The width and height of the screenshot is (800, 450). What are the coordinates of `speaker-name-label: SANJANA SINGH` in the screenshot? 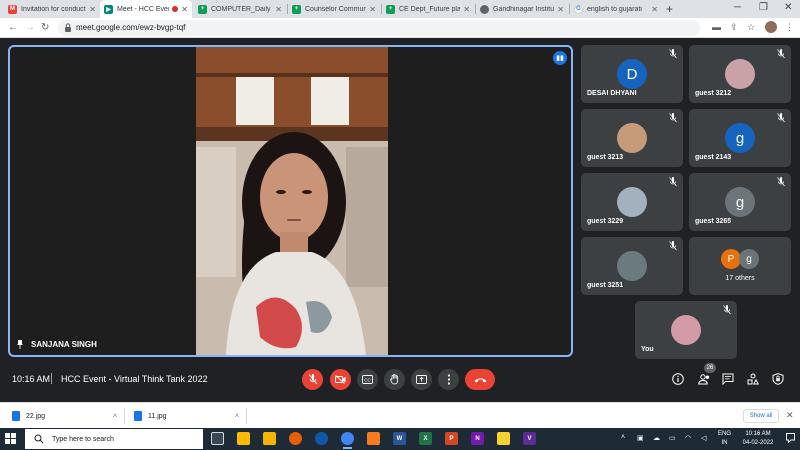 It's located at (56, 344).